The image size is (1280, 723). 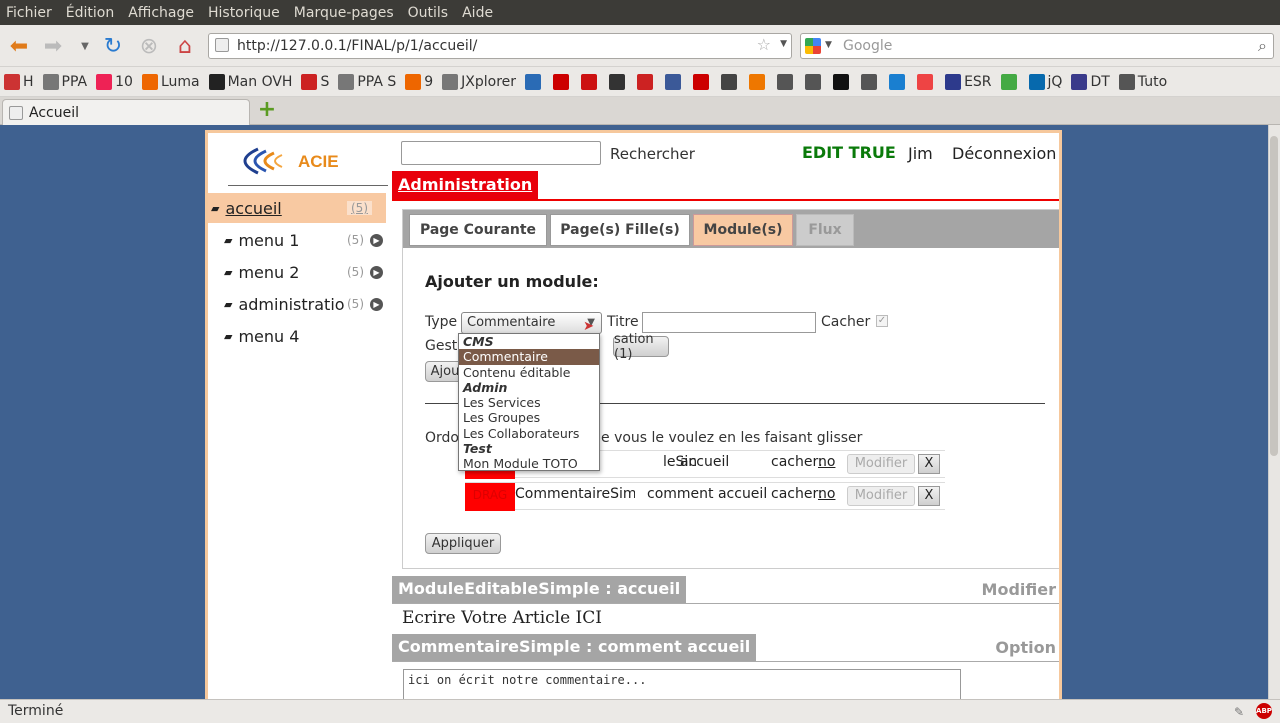 I want to click on module-modifier-link: Modifier, so click(x=1019, y=589).